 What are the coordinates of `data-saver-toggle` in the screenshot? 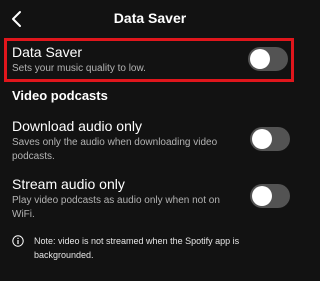 It's located at (268, 59).